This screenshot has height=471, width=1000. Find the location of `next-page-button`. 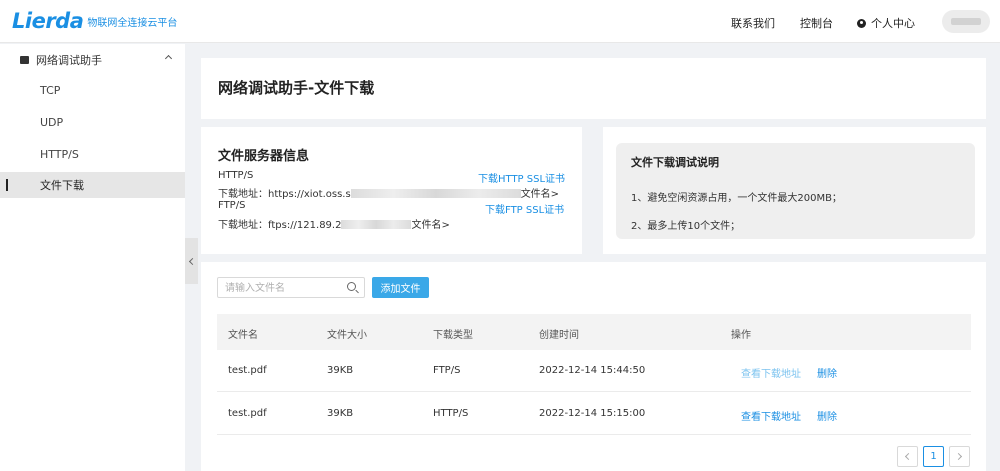

next-page-button is located at coordinates (959, 456).